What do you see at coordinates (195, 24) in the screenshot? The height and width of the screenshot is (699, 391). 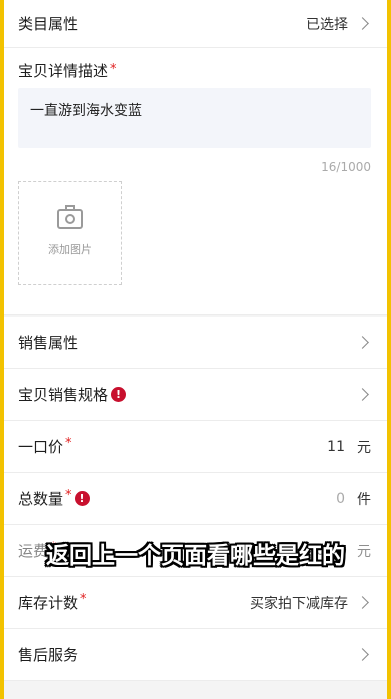 I see `category-row: 类目属性 已选择` at bounding box center [195, 24].